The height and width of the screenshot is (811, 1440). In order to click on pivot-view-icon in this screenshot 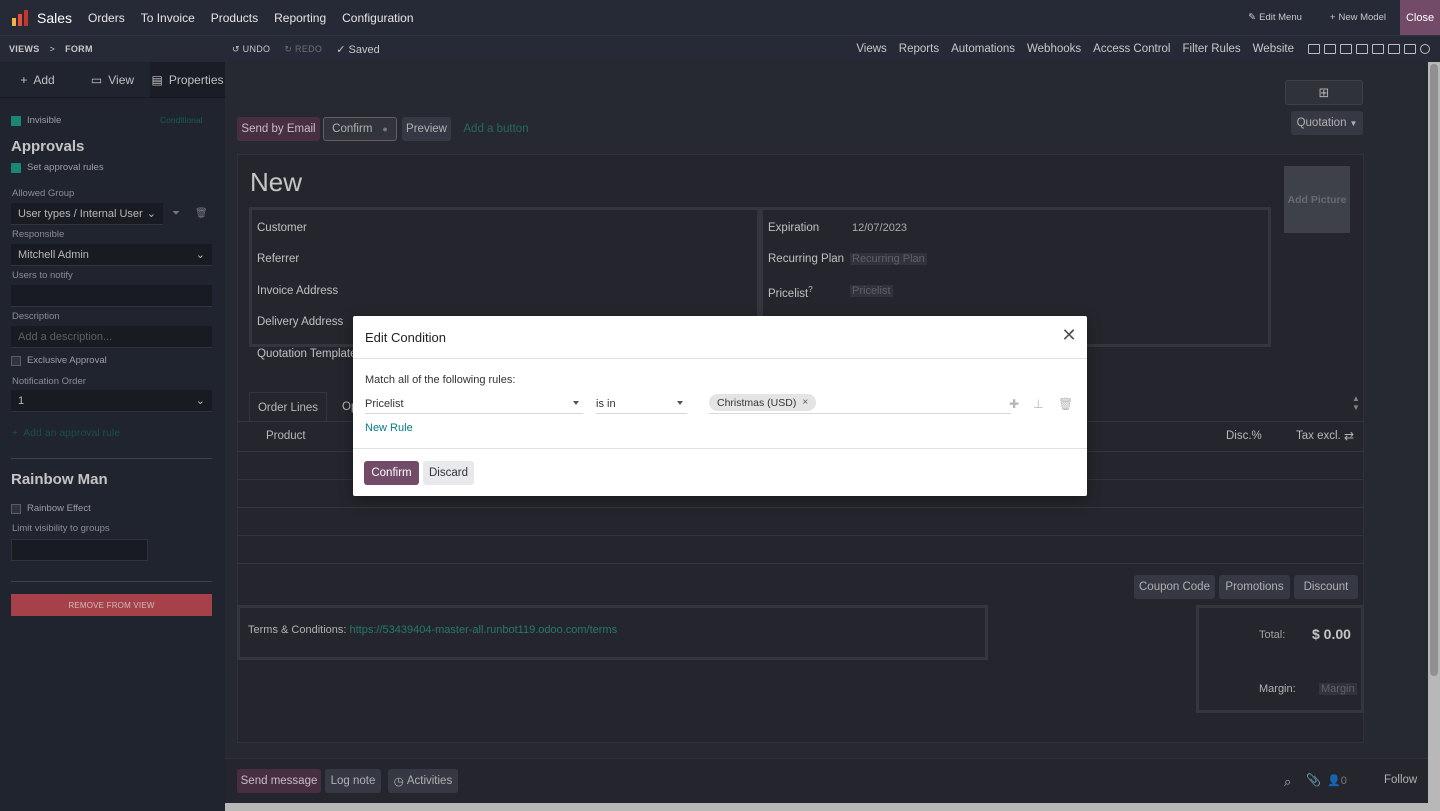, I will do `click(1394, 49)`.